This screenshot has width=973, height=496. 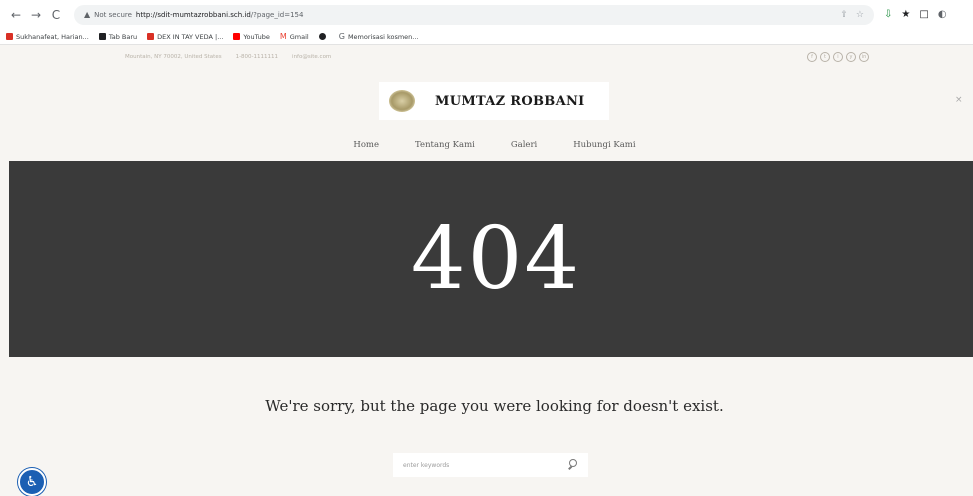 What do you see at coordinates (905, 14) in the screenshot?
I see `extension-star-icon: ★` at bounding box center [905, 14].